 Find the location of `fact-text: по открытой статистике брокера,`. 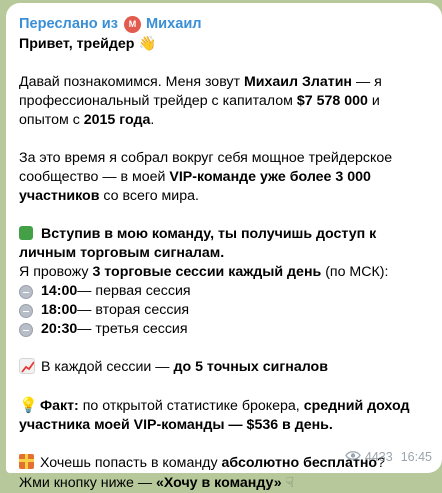

fact-text: по открытой статистике брокера, is located at coordinates (189, 406).